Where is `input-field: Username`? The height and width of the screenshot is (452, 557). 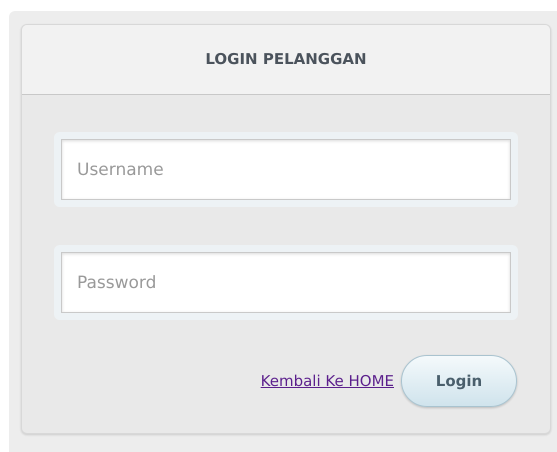 input-field: Username is located at coordinates (286, 169).